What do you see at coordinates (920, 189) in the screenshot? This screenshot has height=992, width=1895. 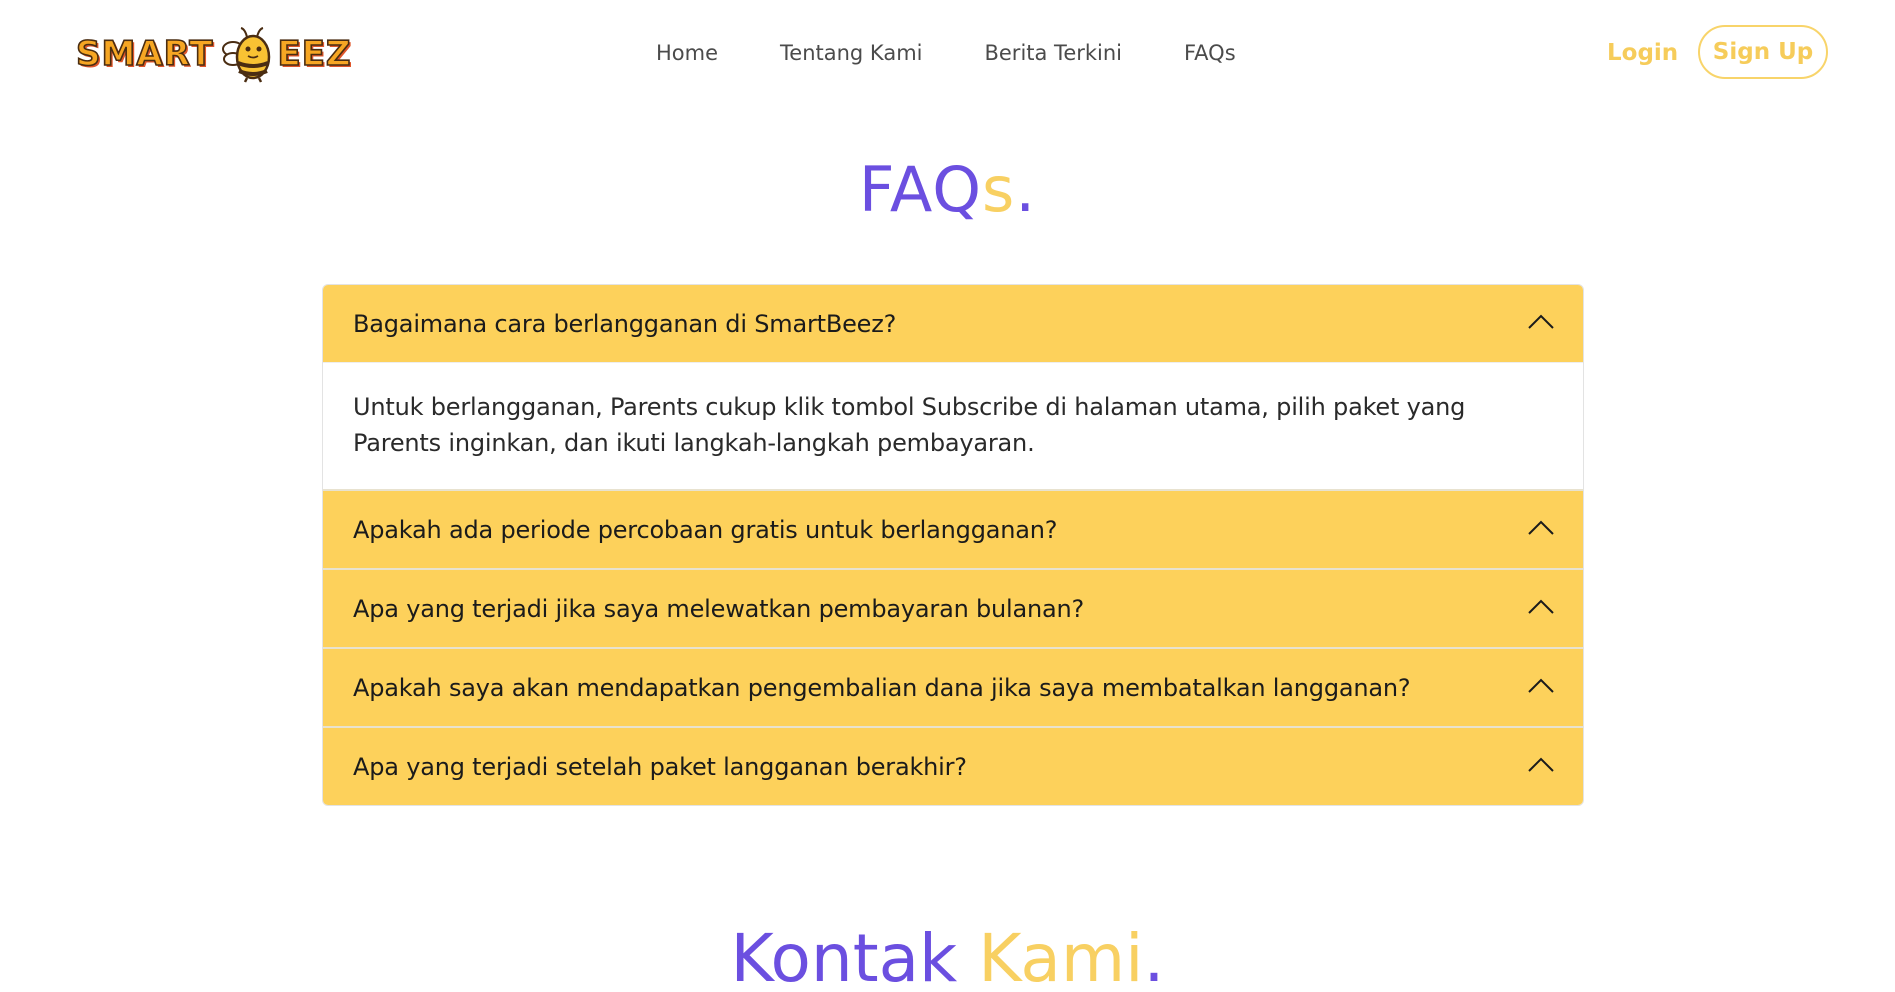 I see `faq-title-main: FAQ` at bounding box center [920, 189].